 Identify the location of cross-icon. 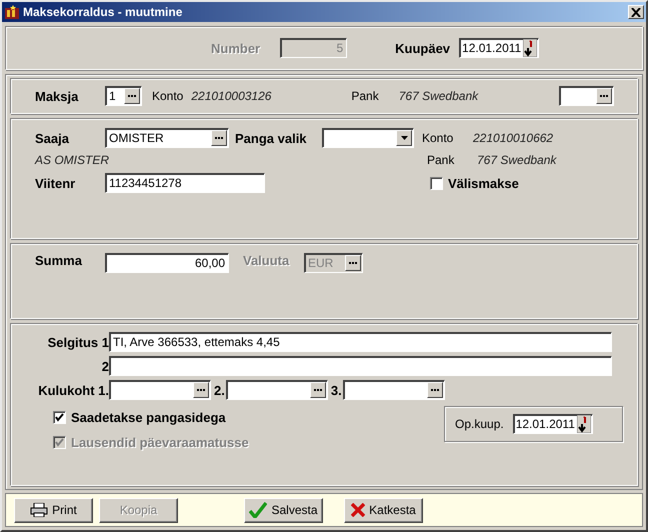
(358, 510).